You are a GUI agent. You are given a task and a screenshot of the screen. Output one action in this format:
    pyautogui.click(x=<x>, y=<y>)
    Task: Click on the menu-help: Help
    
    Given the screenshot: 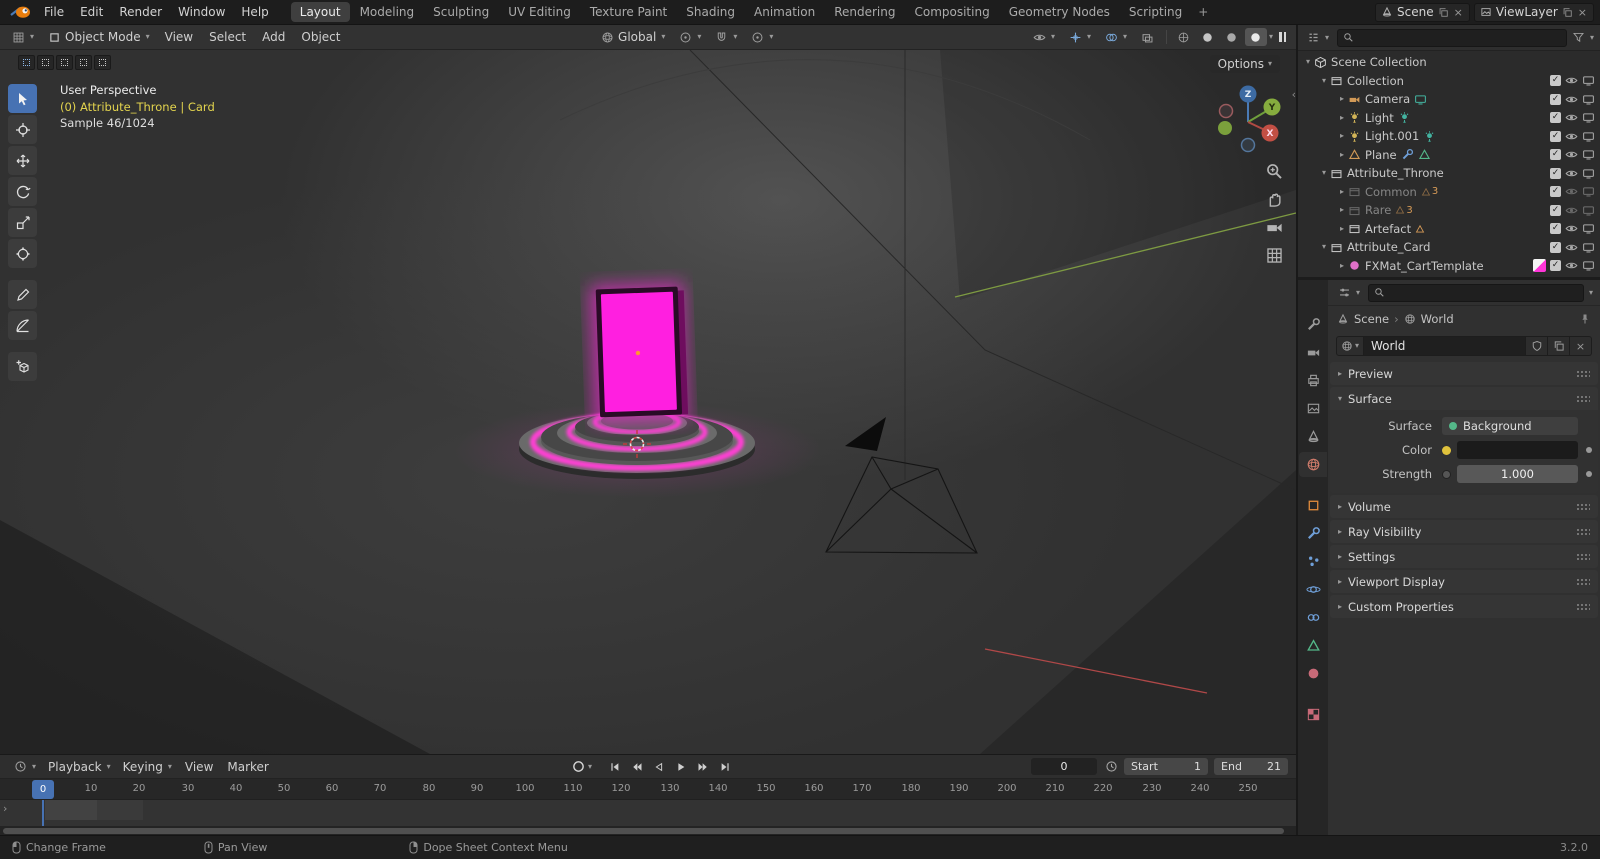 What is the action you would take?
    pyautogui.click(x=254, y=12)
    